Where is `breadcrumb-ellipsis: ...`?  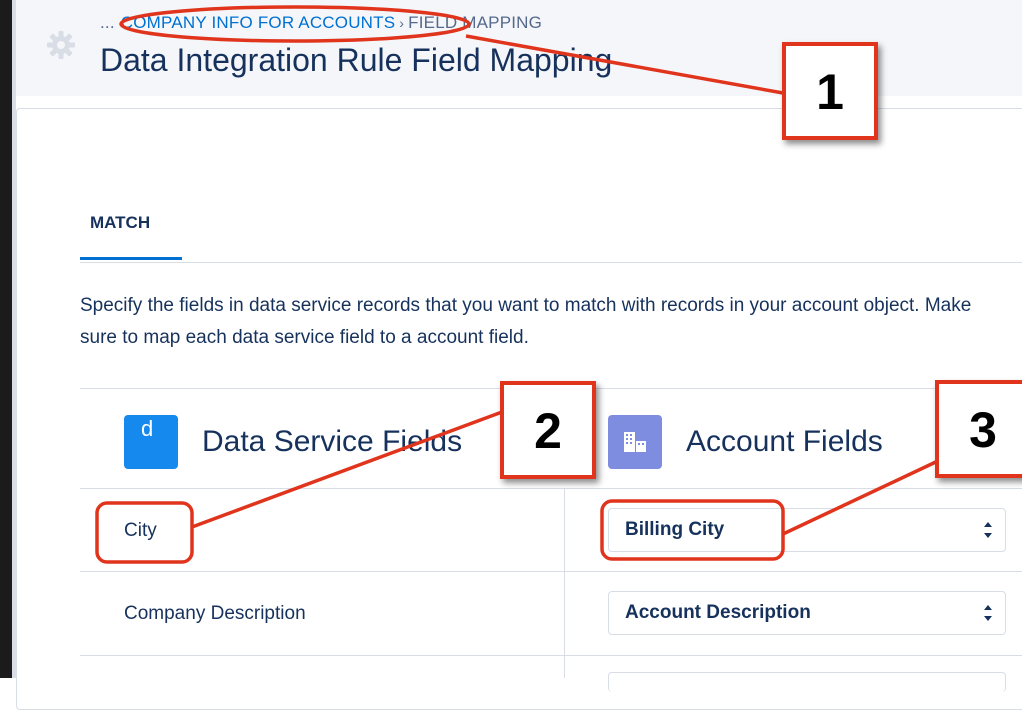 breadcrumb-ellipsis: ... is located at coordinates (107, 23).